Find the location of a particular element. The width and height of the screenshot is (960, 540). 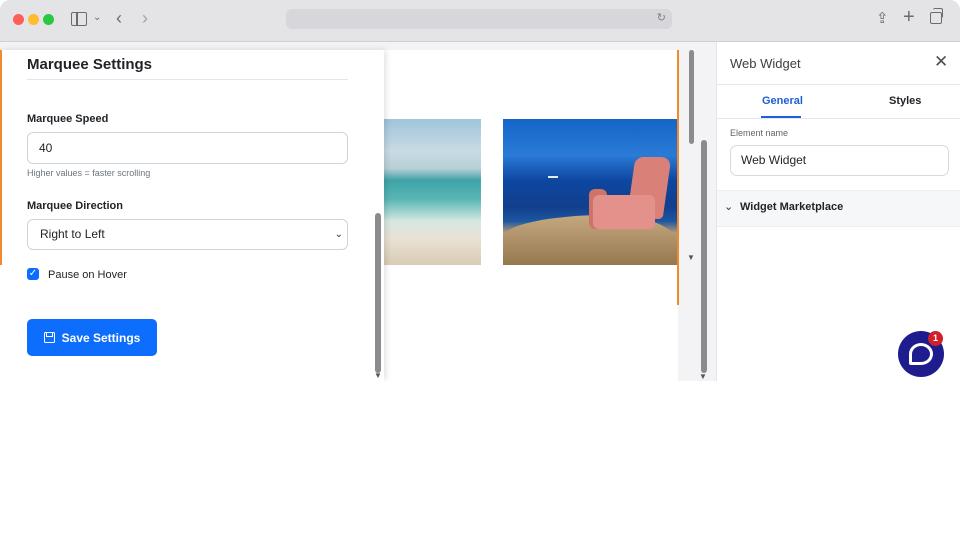

save-icon is located at coordinates (49, 337).